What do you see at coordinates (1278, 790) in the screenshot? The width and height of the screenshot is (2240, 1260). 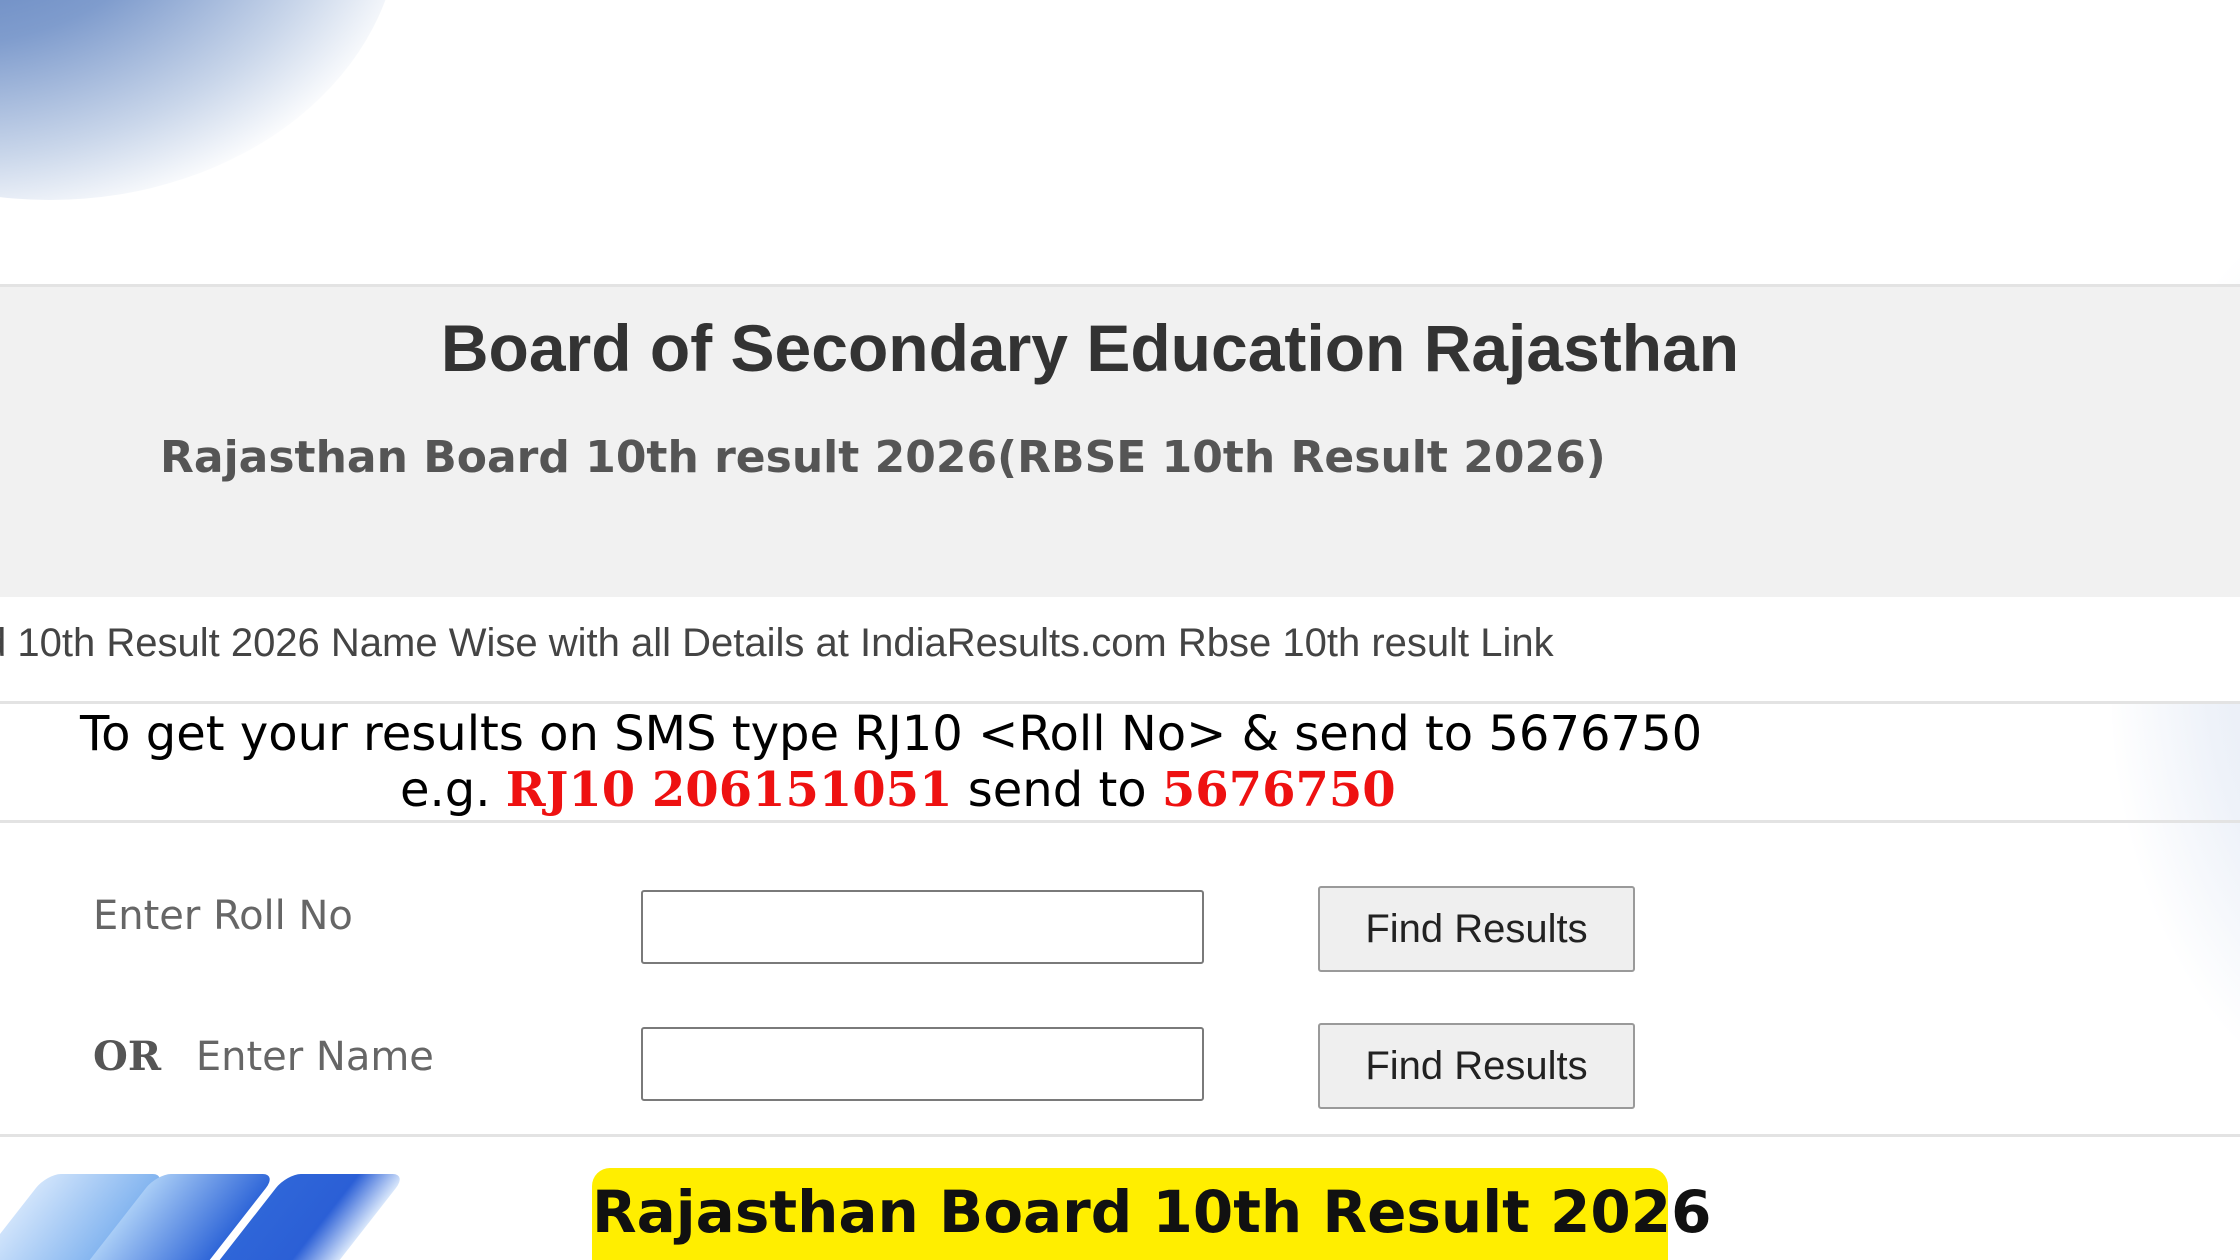 I see `sms-number: 5676750` at bounding box center [1278, 790].